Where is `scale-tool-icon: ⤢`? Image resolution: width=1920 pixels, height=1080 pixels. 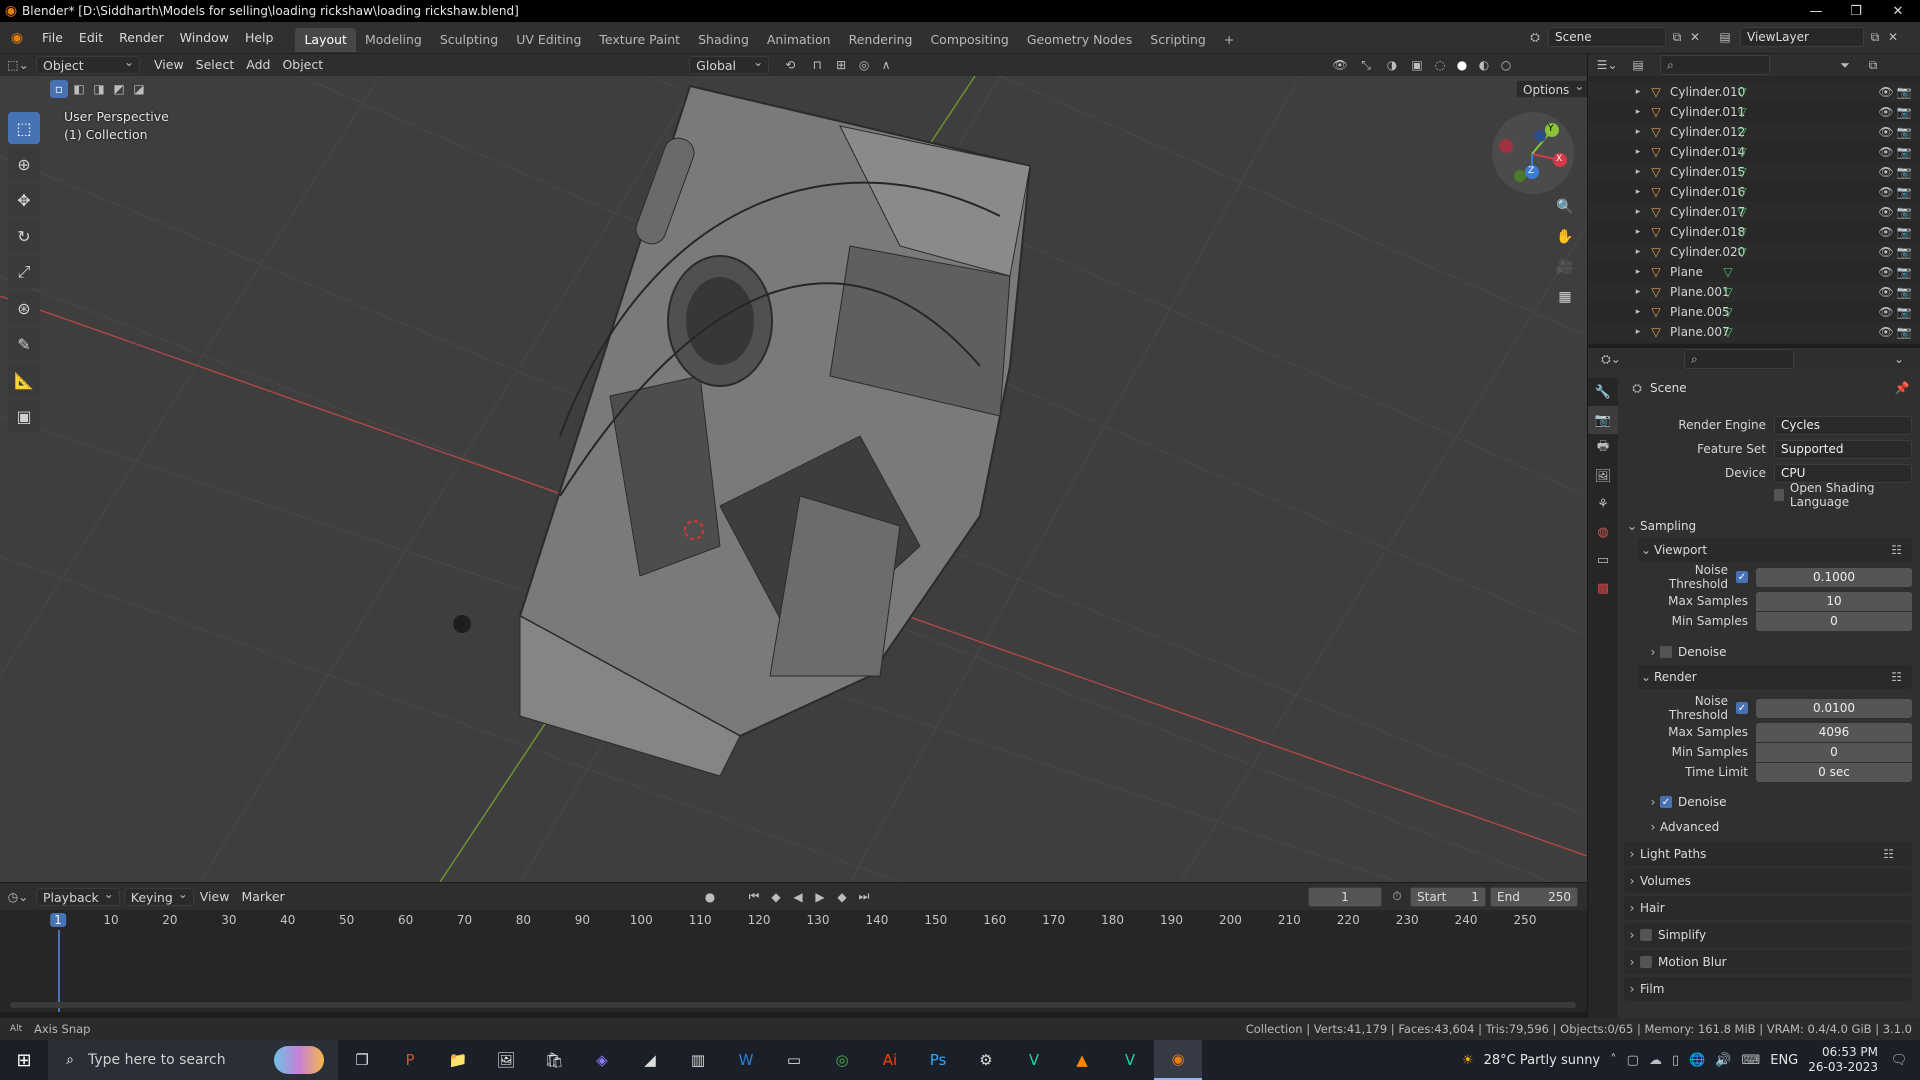
scale-tool-icon: ⤢ is located at coordinates (24, 272).